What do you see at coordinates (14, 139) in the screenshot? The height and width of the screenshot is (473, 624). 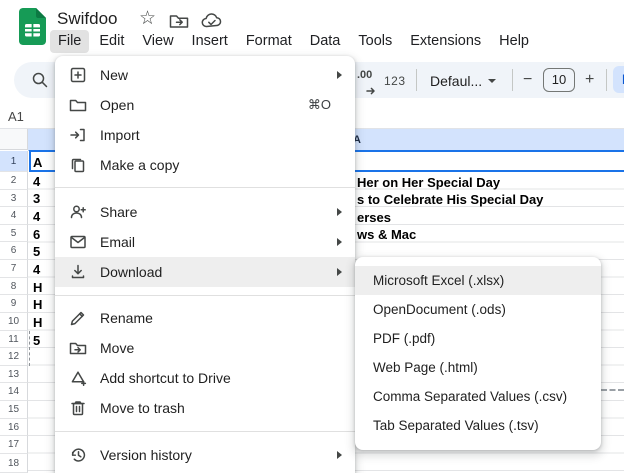 I see `select-all-corner` at bounding box center [14, 139].